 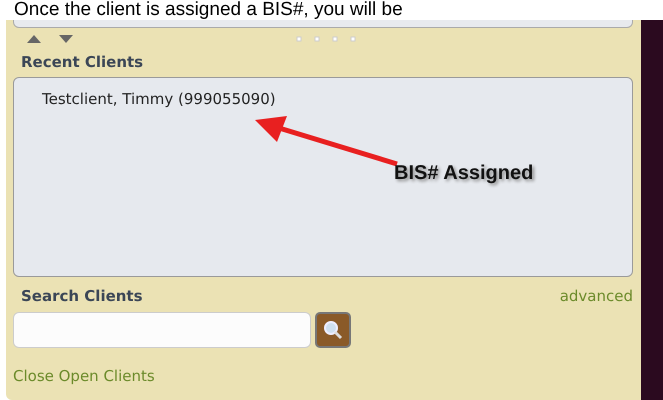 What do you see at coordinates (82, 296) in the screenshot?
I see `section-title: Search Clients` at bounding box center [82, 296].